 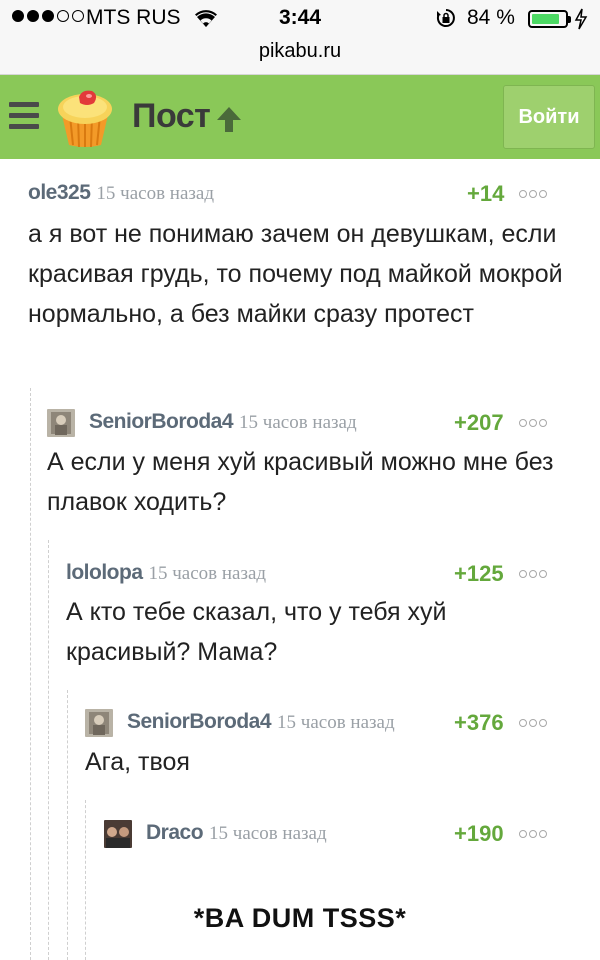 What do you see at coordinates (300, 51) in the screenshot?
I see `address-bar-url: pikabu.ru` at bounding box center [300, 51].